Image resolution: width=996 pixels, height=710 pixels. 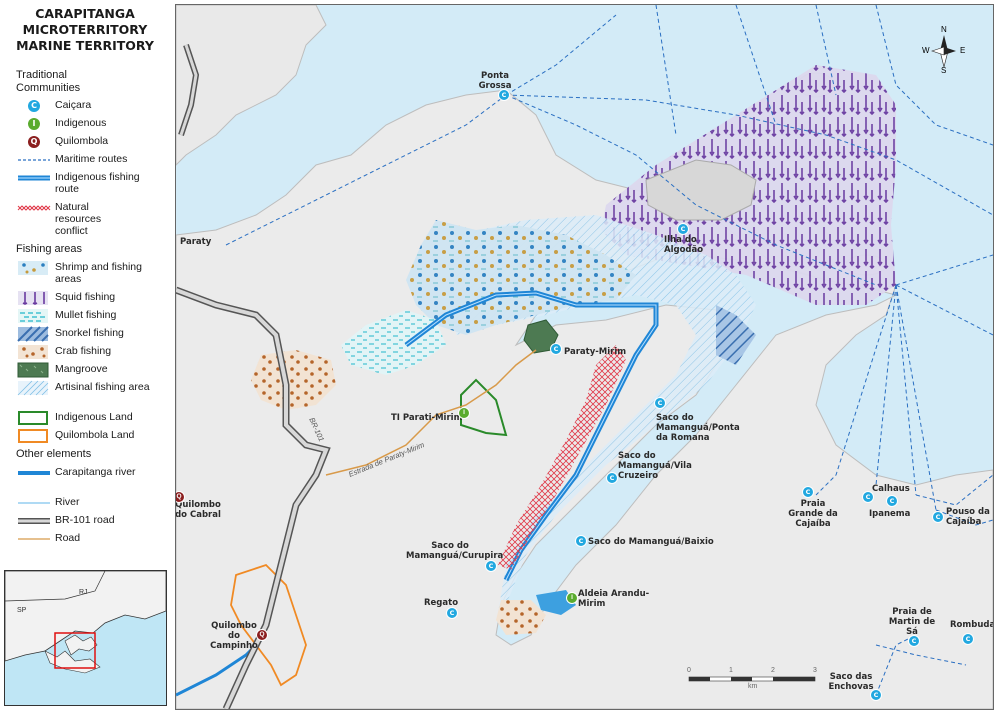 What do you see at coordinates (33, 268) in the screenshot?
I see `shrimp-area-symbol` at bounding box center [33, 268].